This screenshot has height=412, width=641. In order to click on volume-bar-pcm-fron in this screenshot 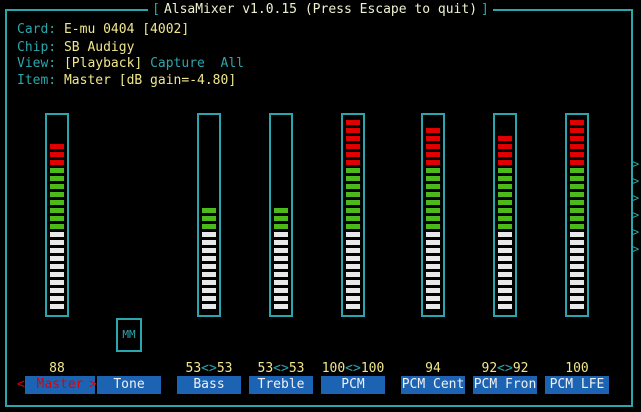, I will do `click(505, 215)`.